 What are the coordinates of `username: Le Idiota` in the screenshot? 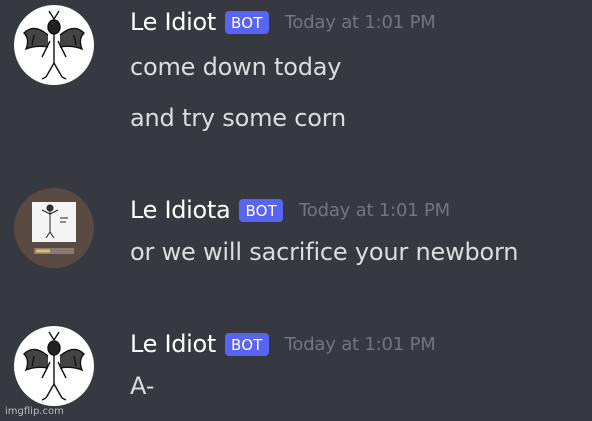 It's located at (180, 210).